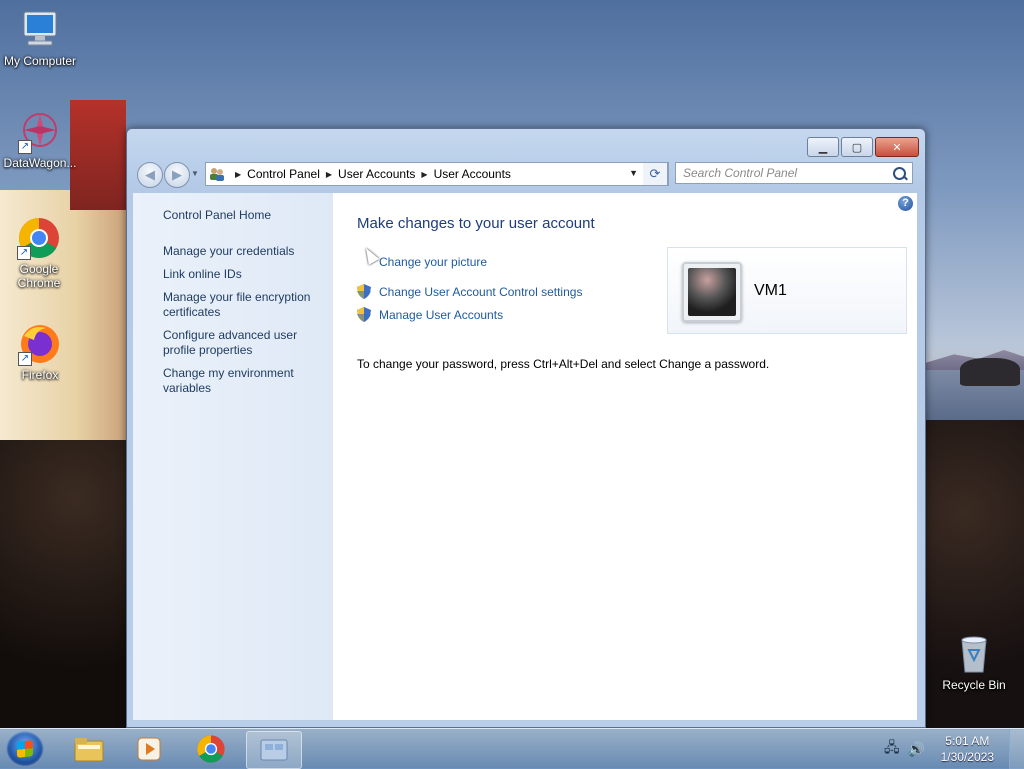  Describe the element at coordinates (39, 276) in the screenshot. I see `desktop-icon-label: Google Chrome` at that location.